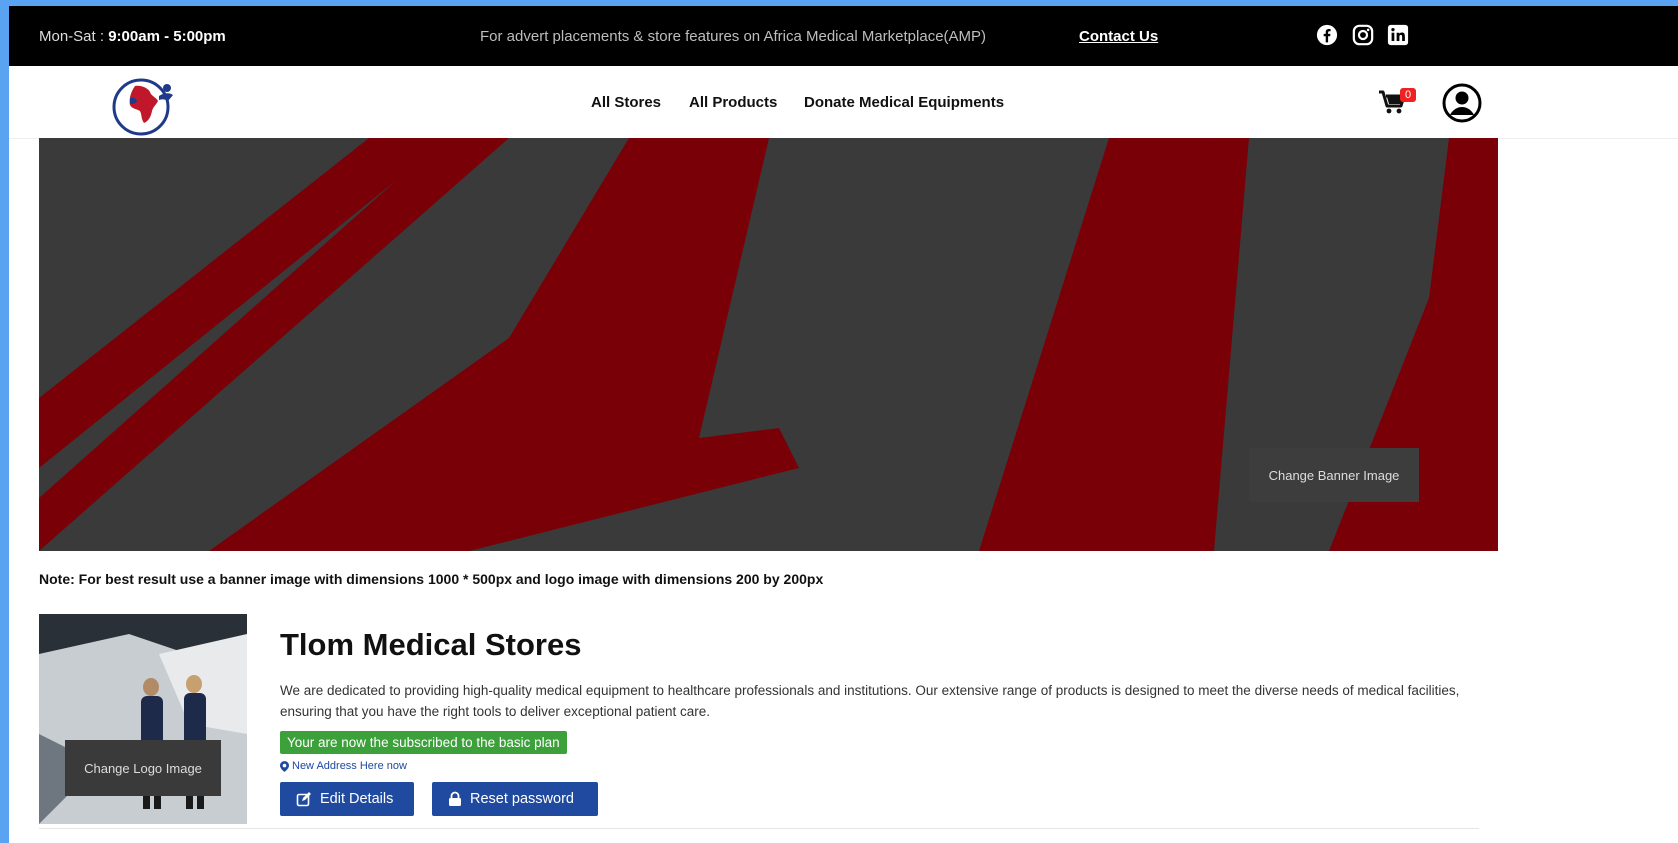  Describe the element at coordinates (1398, 35) in the screenshot. I see `linkedin-icon` at that location.